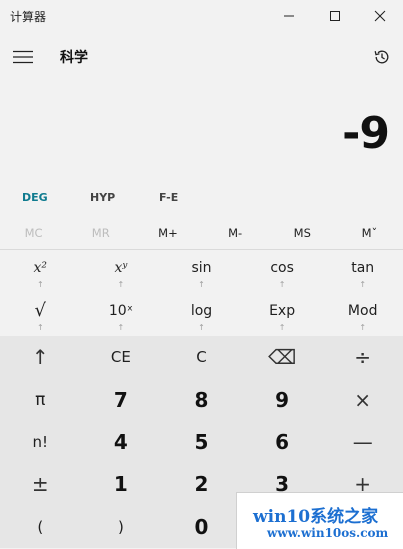 The width and height of the screenshot is (403, 549). I want to click on minimize-button, so click(289, 16).